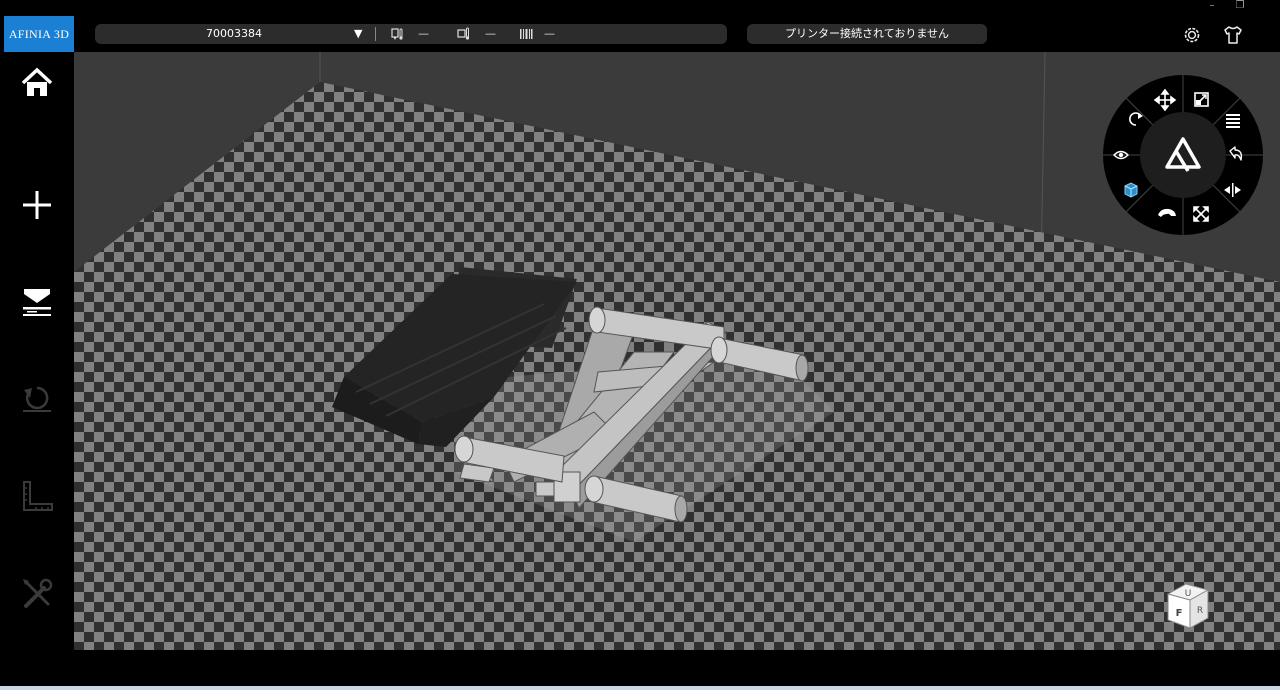 This screenshot has height=690, width=1280. I want to click on printer-selector: 70003384 ▼ — — —, so click(411, 34).